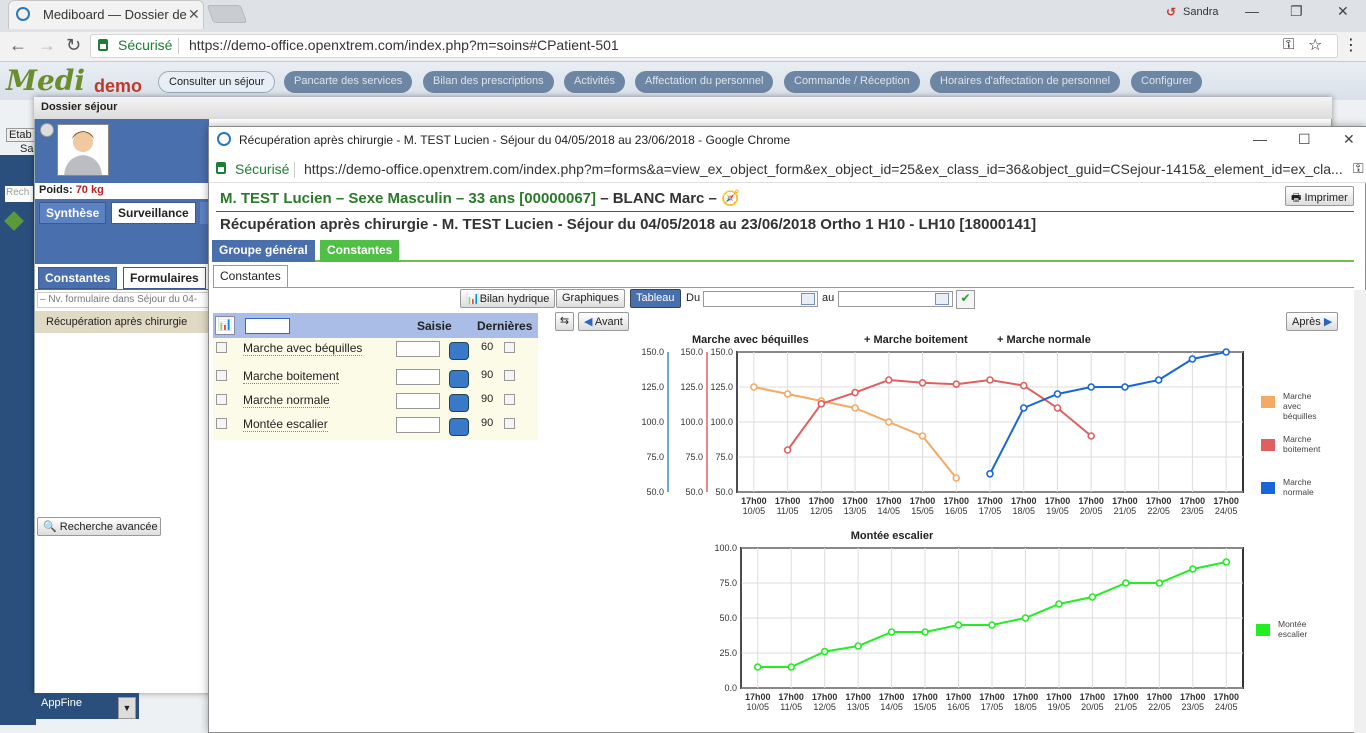 The image size is (1366, 733). I want to click on dossier-title: Dossier séjour, so click(683, 108).